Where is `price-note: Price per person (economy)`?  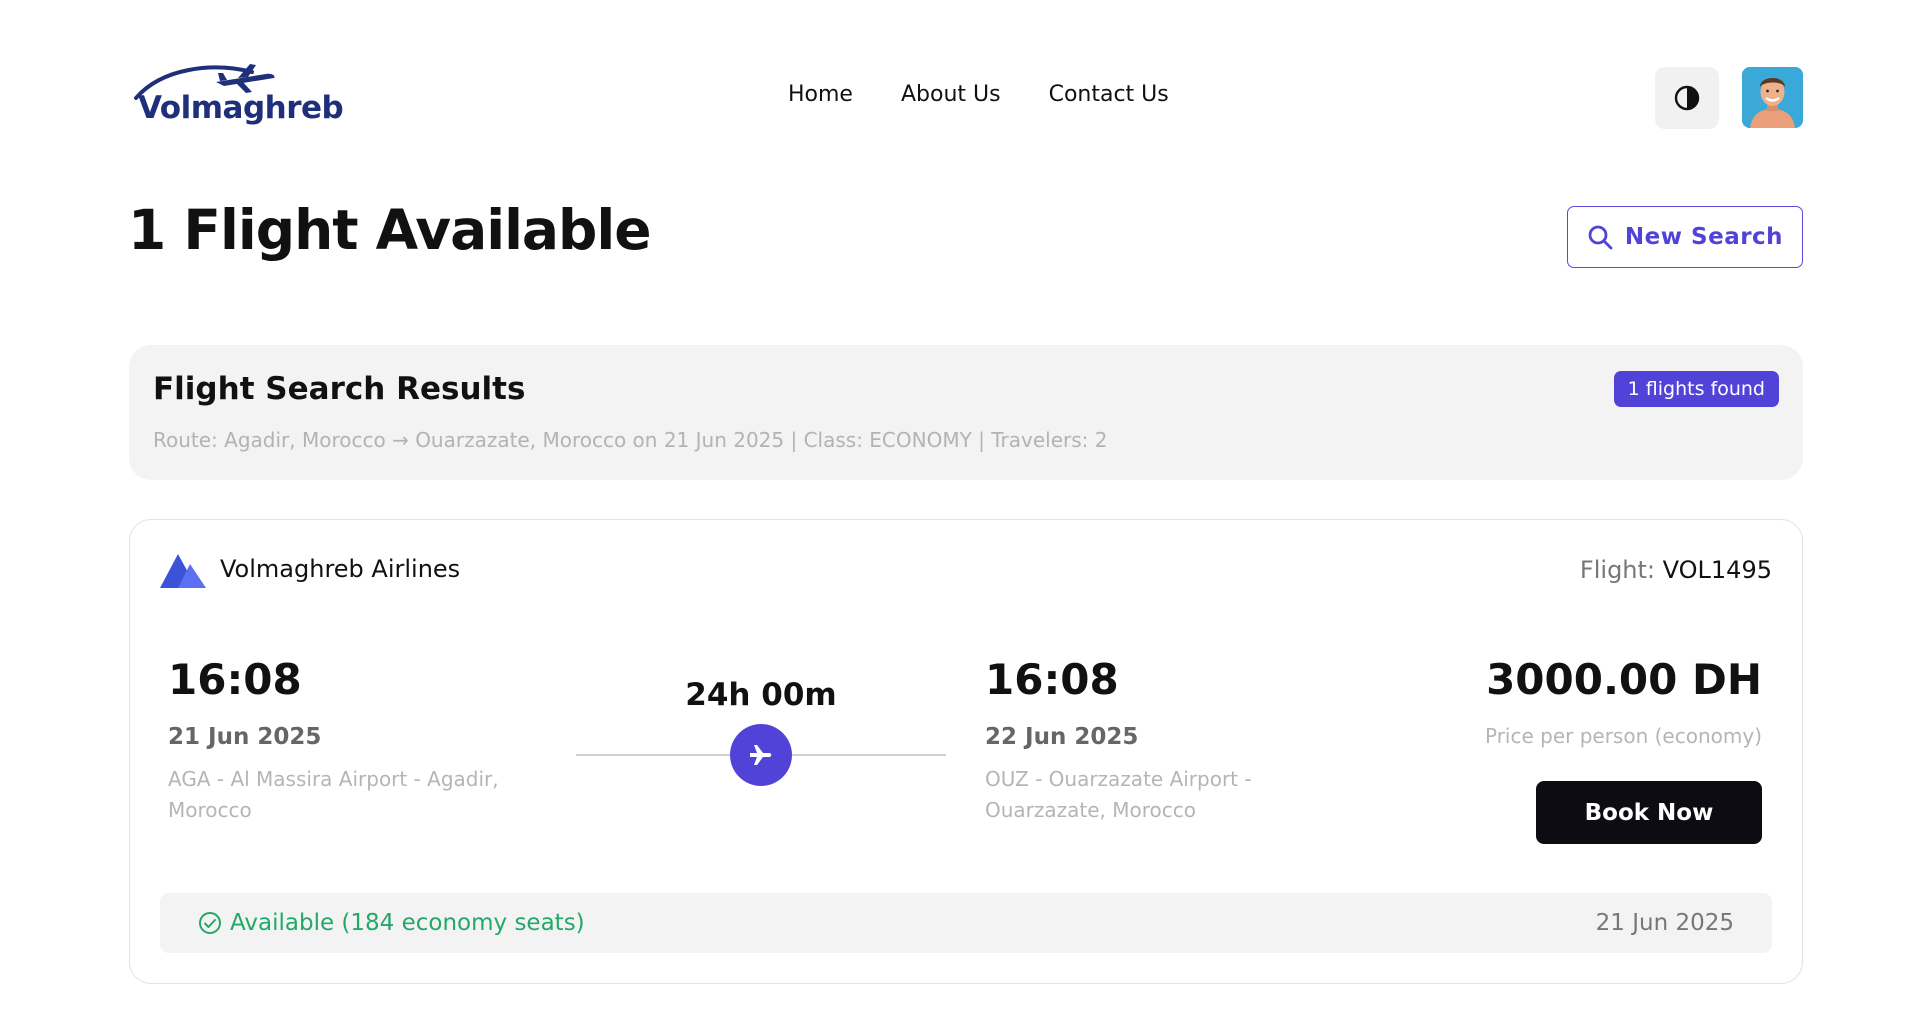
price-note: Price per person (economy) is located at coordinates (1623, 736).